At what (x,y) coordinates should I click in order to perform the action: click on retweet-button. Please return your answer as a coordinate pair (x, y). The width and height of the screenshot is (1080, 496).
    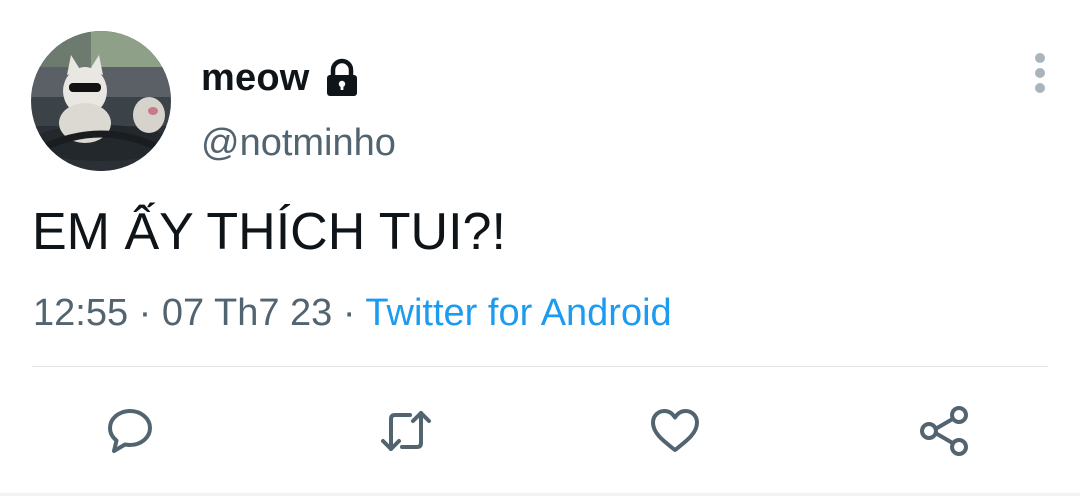
    Looking at the image, I should click on (406, 431).